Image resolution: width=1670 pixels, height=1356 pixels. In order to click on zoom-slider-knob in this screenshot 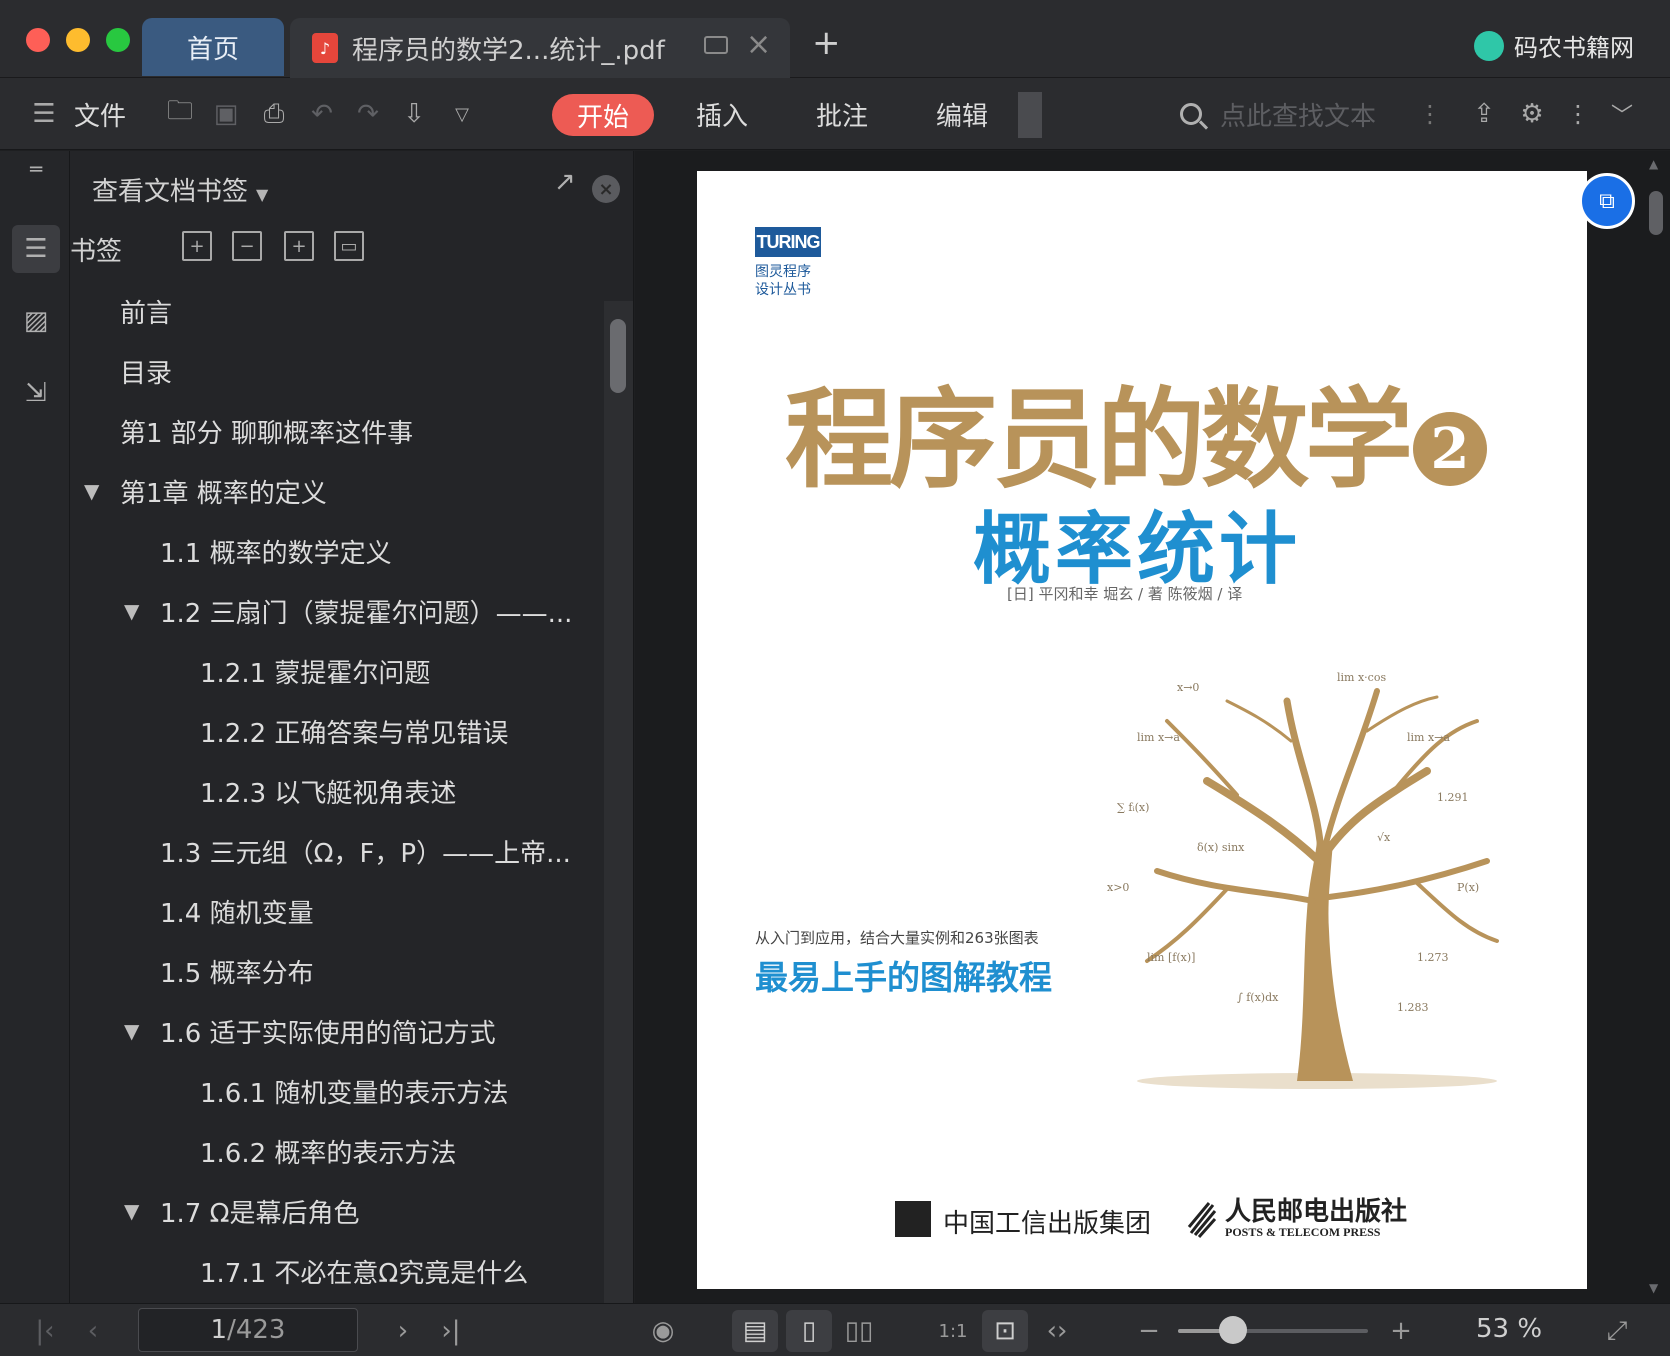, I will do `click(1233, 1330)`.